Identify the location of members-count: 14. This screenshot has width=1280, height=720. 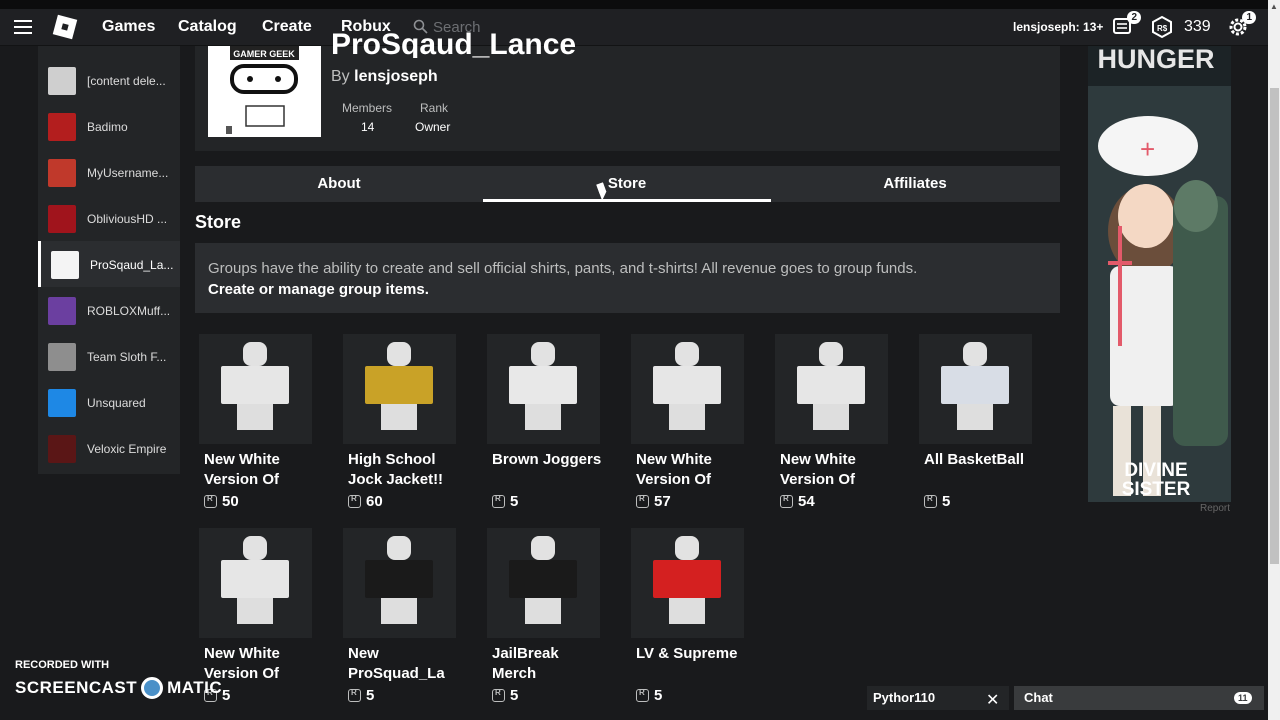
(368, 127).